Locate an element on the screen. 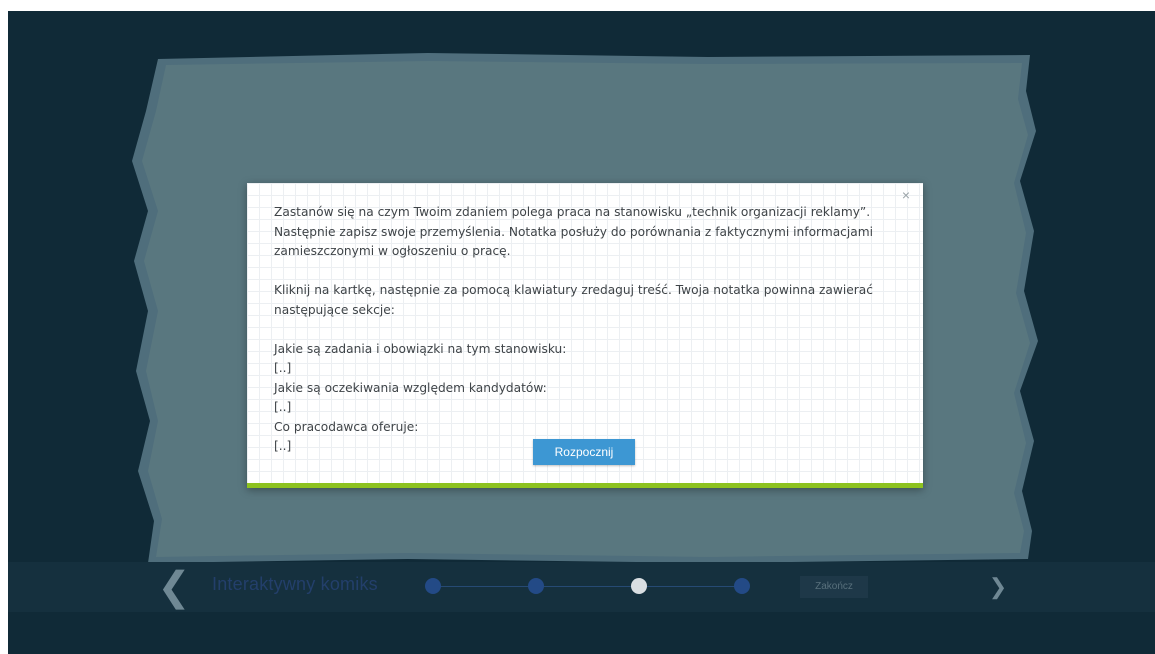  comic-title: Interaktywny komiks is located at coordinates (295, 584).